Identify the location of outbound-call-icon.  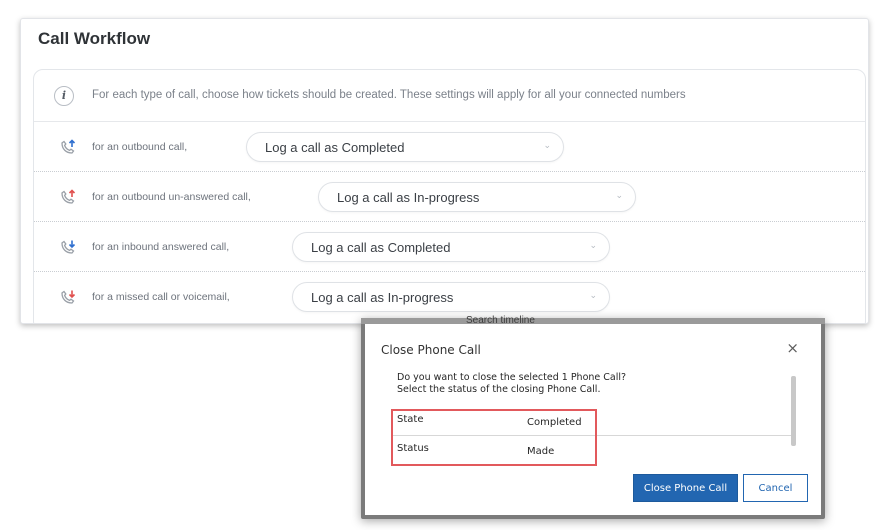
(68, 146).